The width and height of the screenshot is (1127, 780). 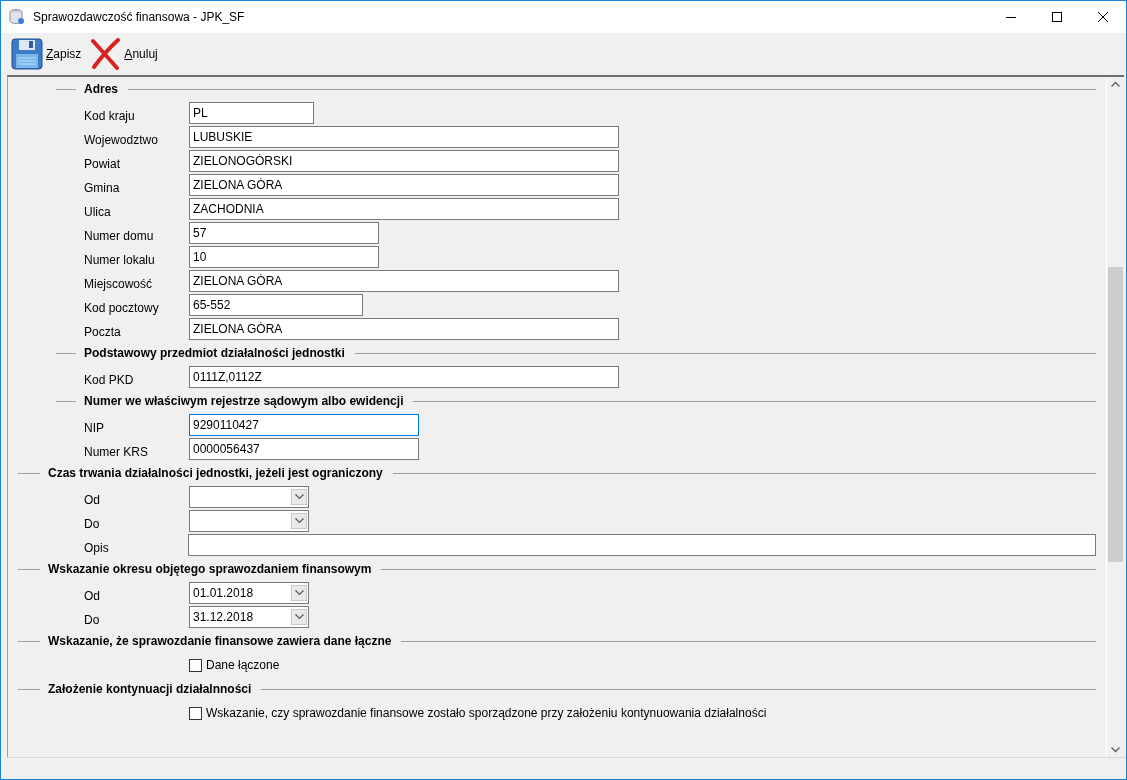 I want to click on text-field: PL, so click(x=251, y=113).